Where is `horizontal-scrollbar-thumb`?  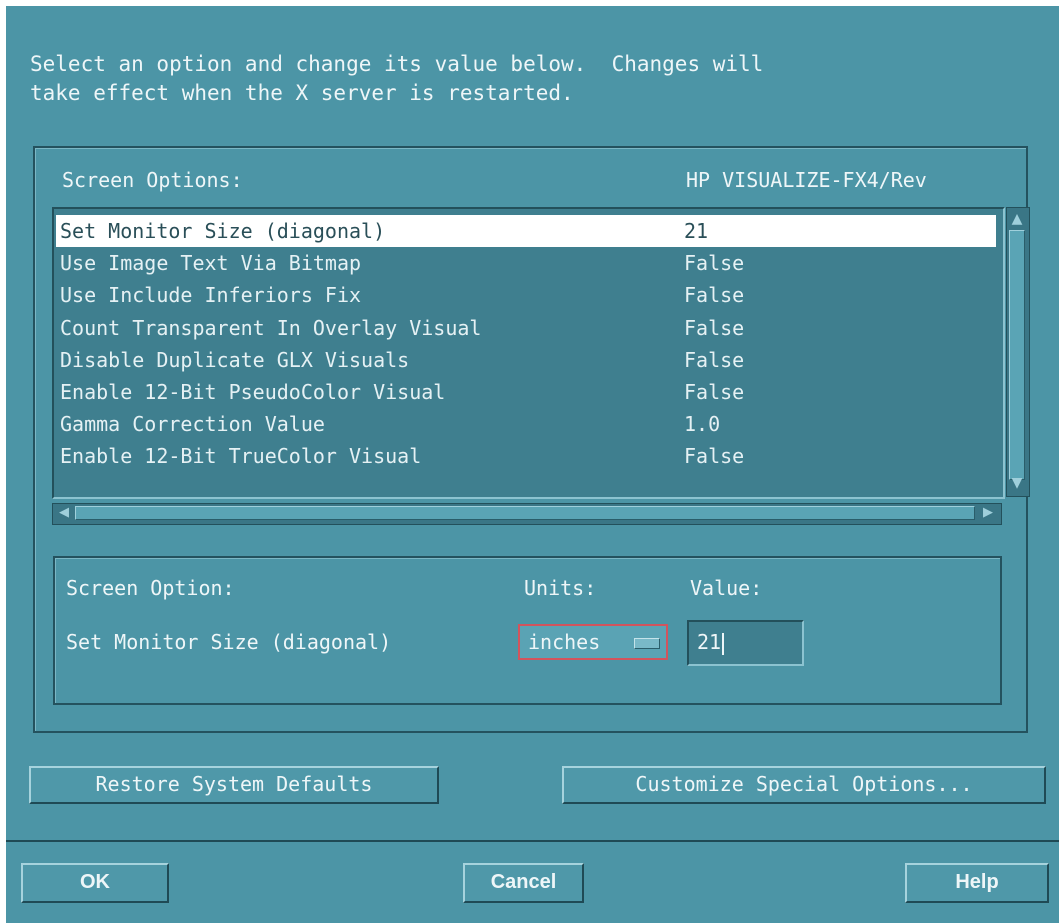
horizontal-scrollbar-thumb is located at coordinates (525, 513).